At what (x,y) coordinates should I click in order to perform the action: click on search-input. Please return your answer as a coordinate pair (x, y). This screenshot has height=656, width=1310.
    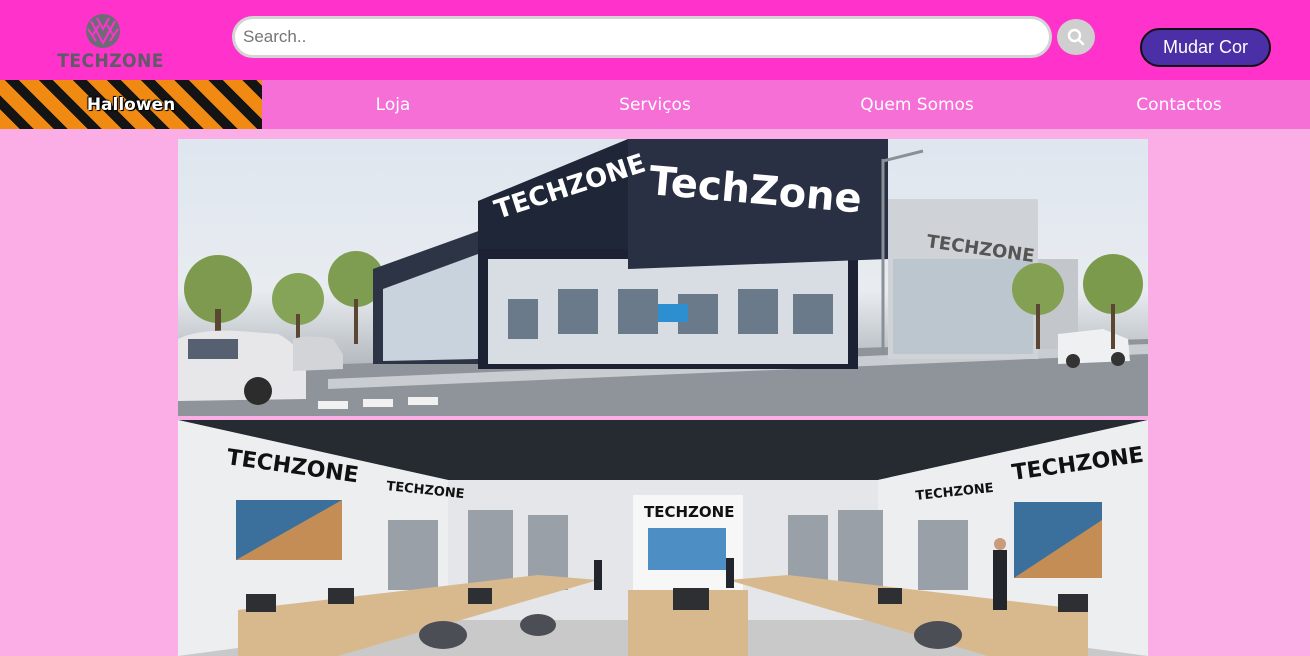
    Looking at the image, I should click on (642, 37).